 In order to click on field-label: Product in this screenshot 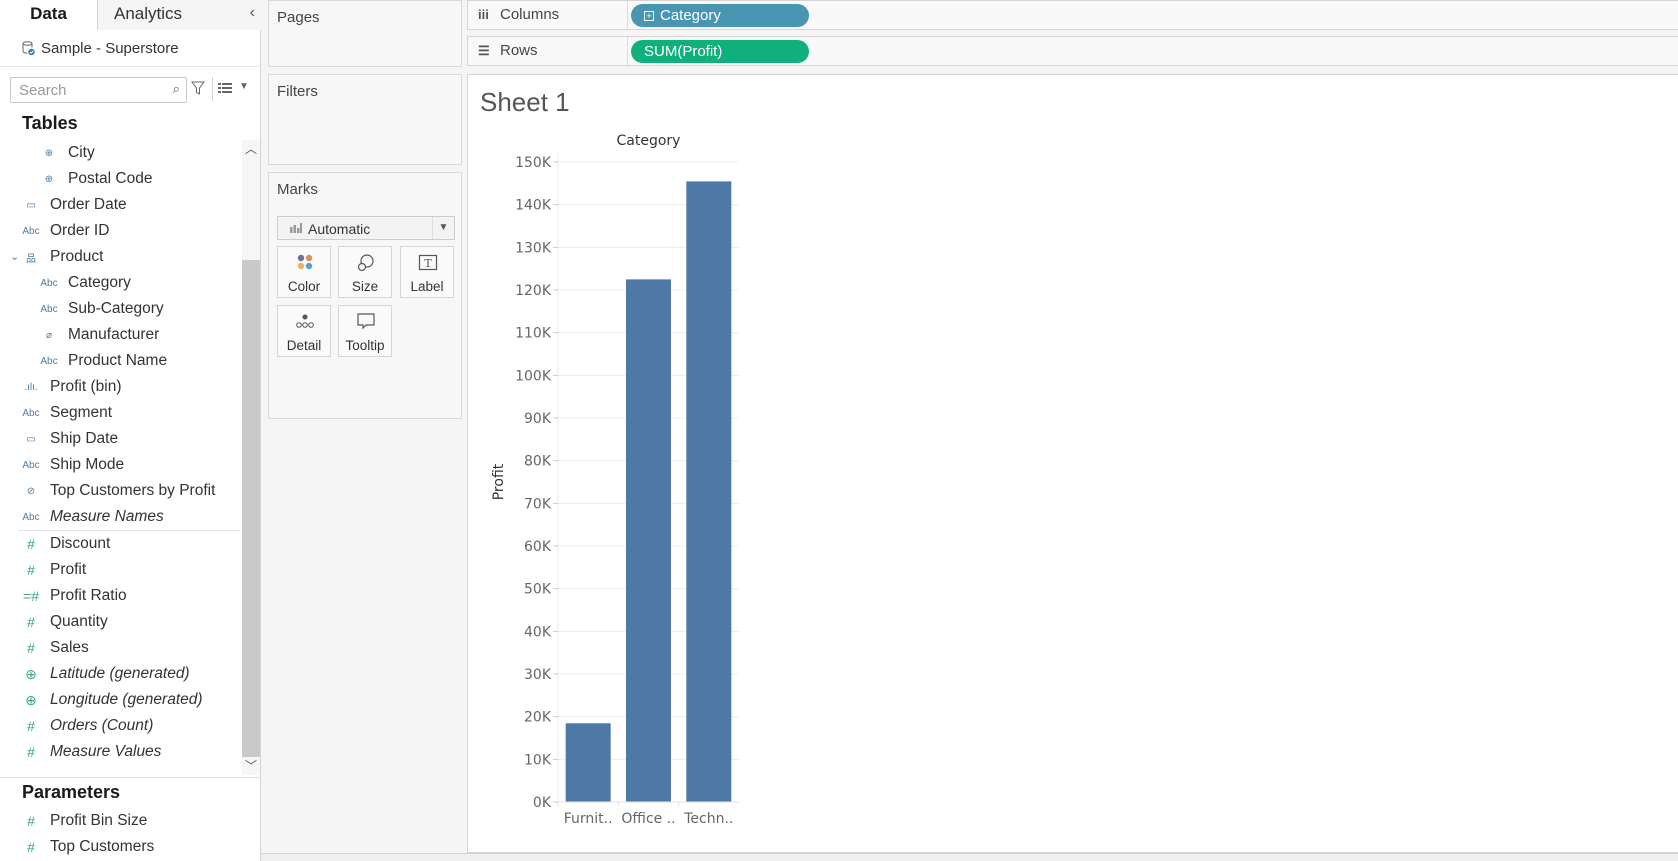, I will do `click(77, 256)`.